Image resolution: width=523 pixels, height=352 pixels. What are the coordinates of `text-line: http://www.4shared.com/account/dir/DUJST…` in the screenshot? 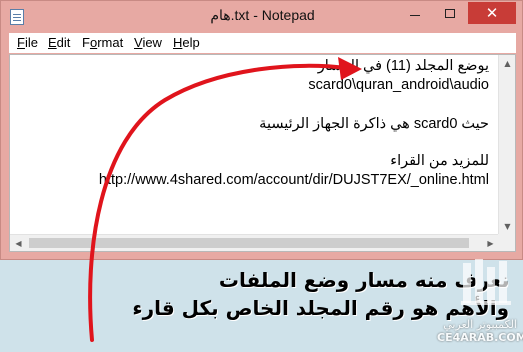 It's located at (293, 180).